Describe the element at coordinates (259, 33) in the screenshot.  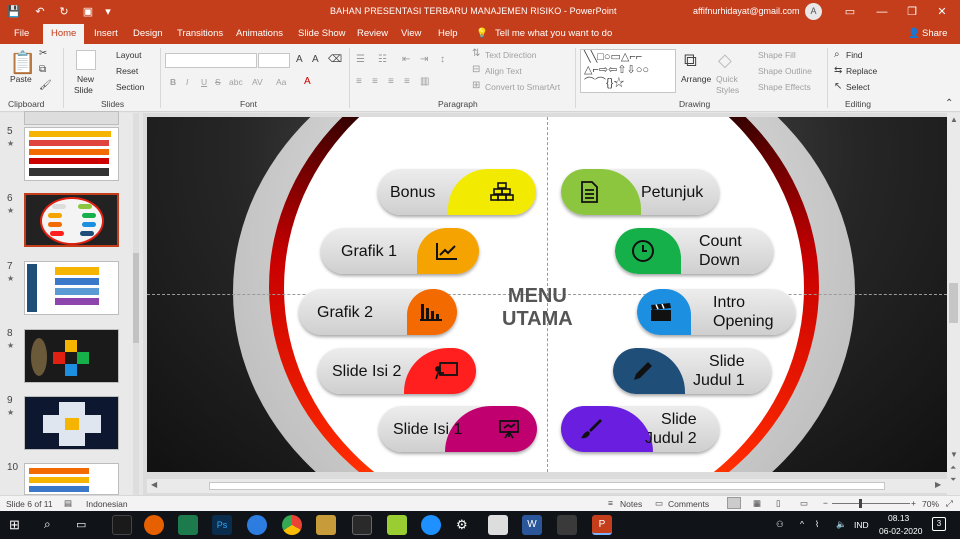
I see `tab-animations: Animations` at that location.